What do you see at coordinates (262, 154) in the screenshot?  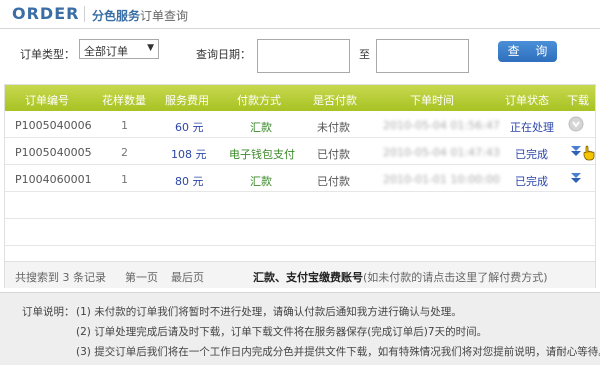 I see `payment-method: 电子钱包支付` at bounding box center [262, 154].